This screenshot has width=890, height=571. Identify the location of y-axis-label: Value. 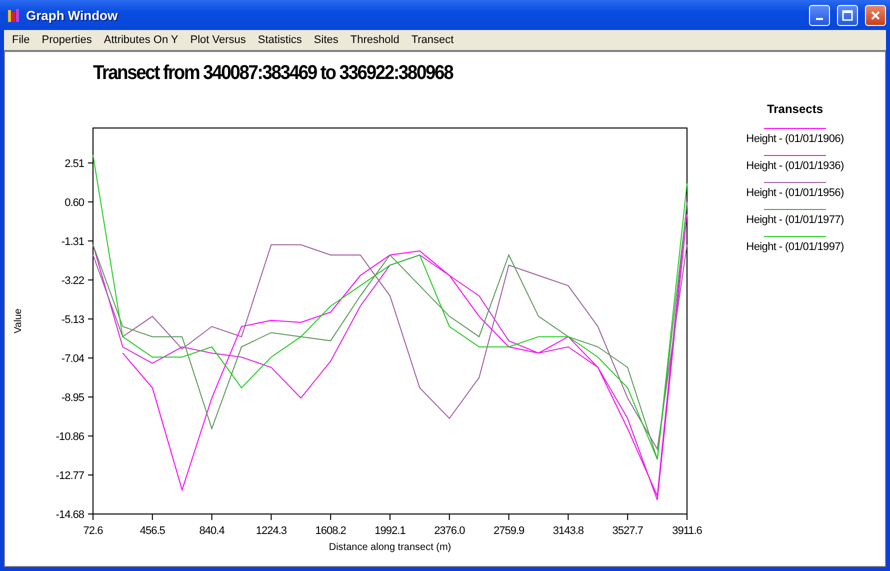
(18, 321).